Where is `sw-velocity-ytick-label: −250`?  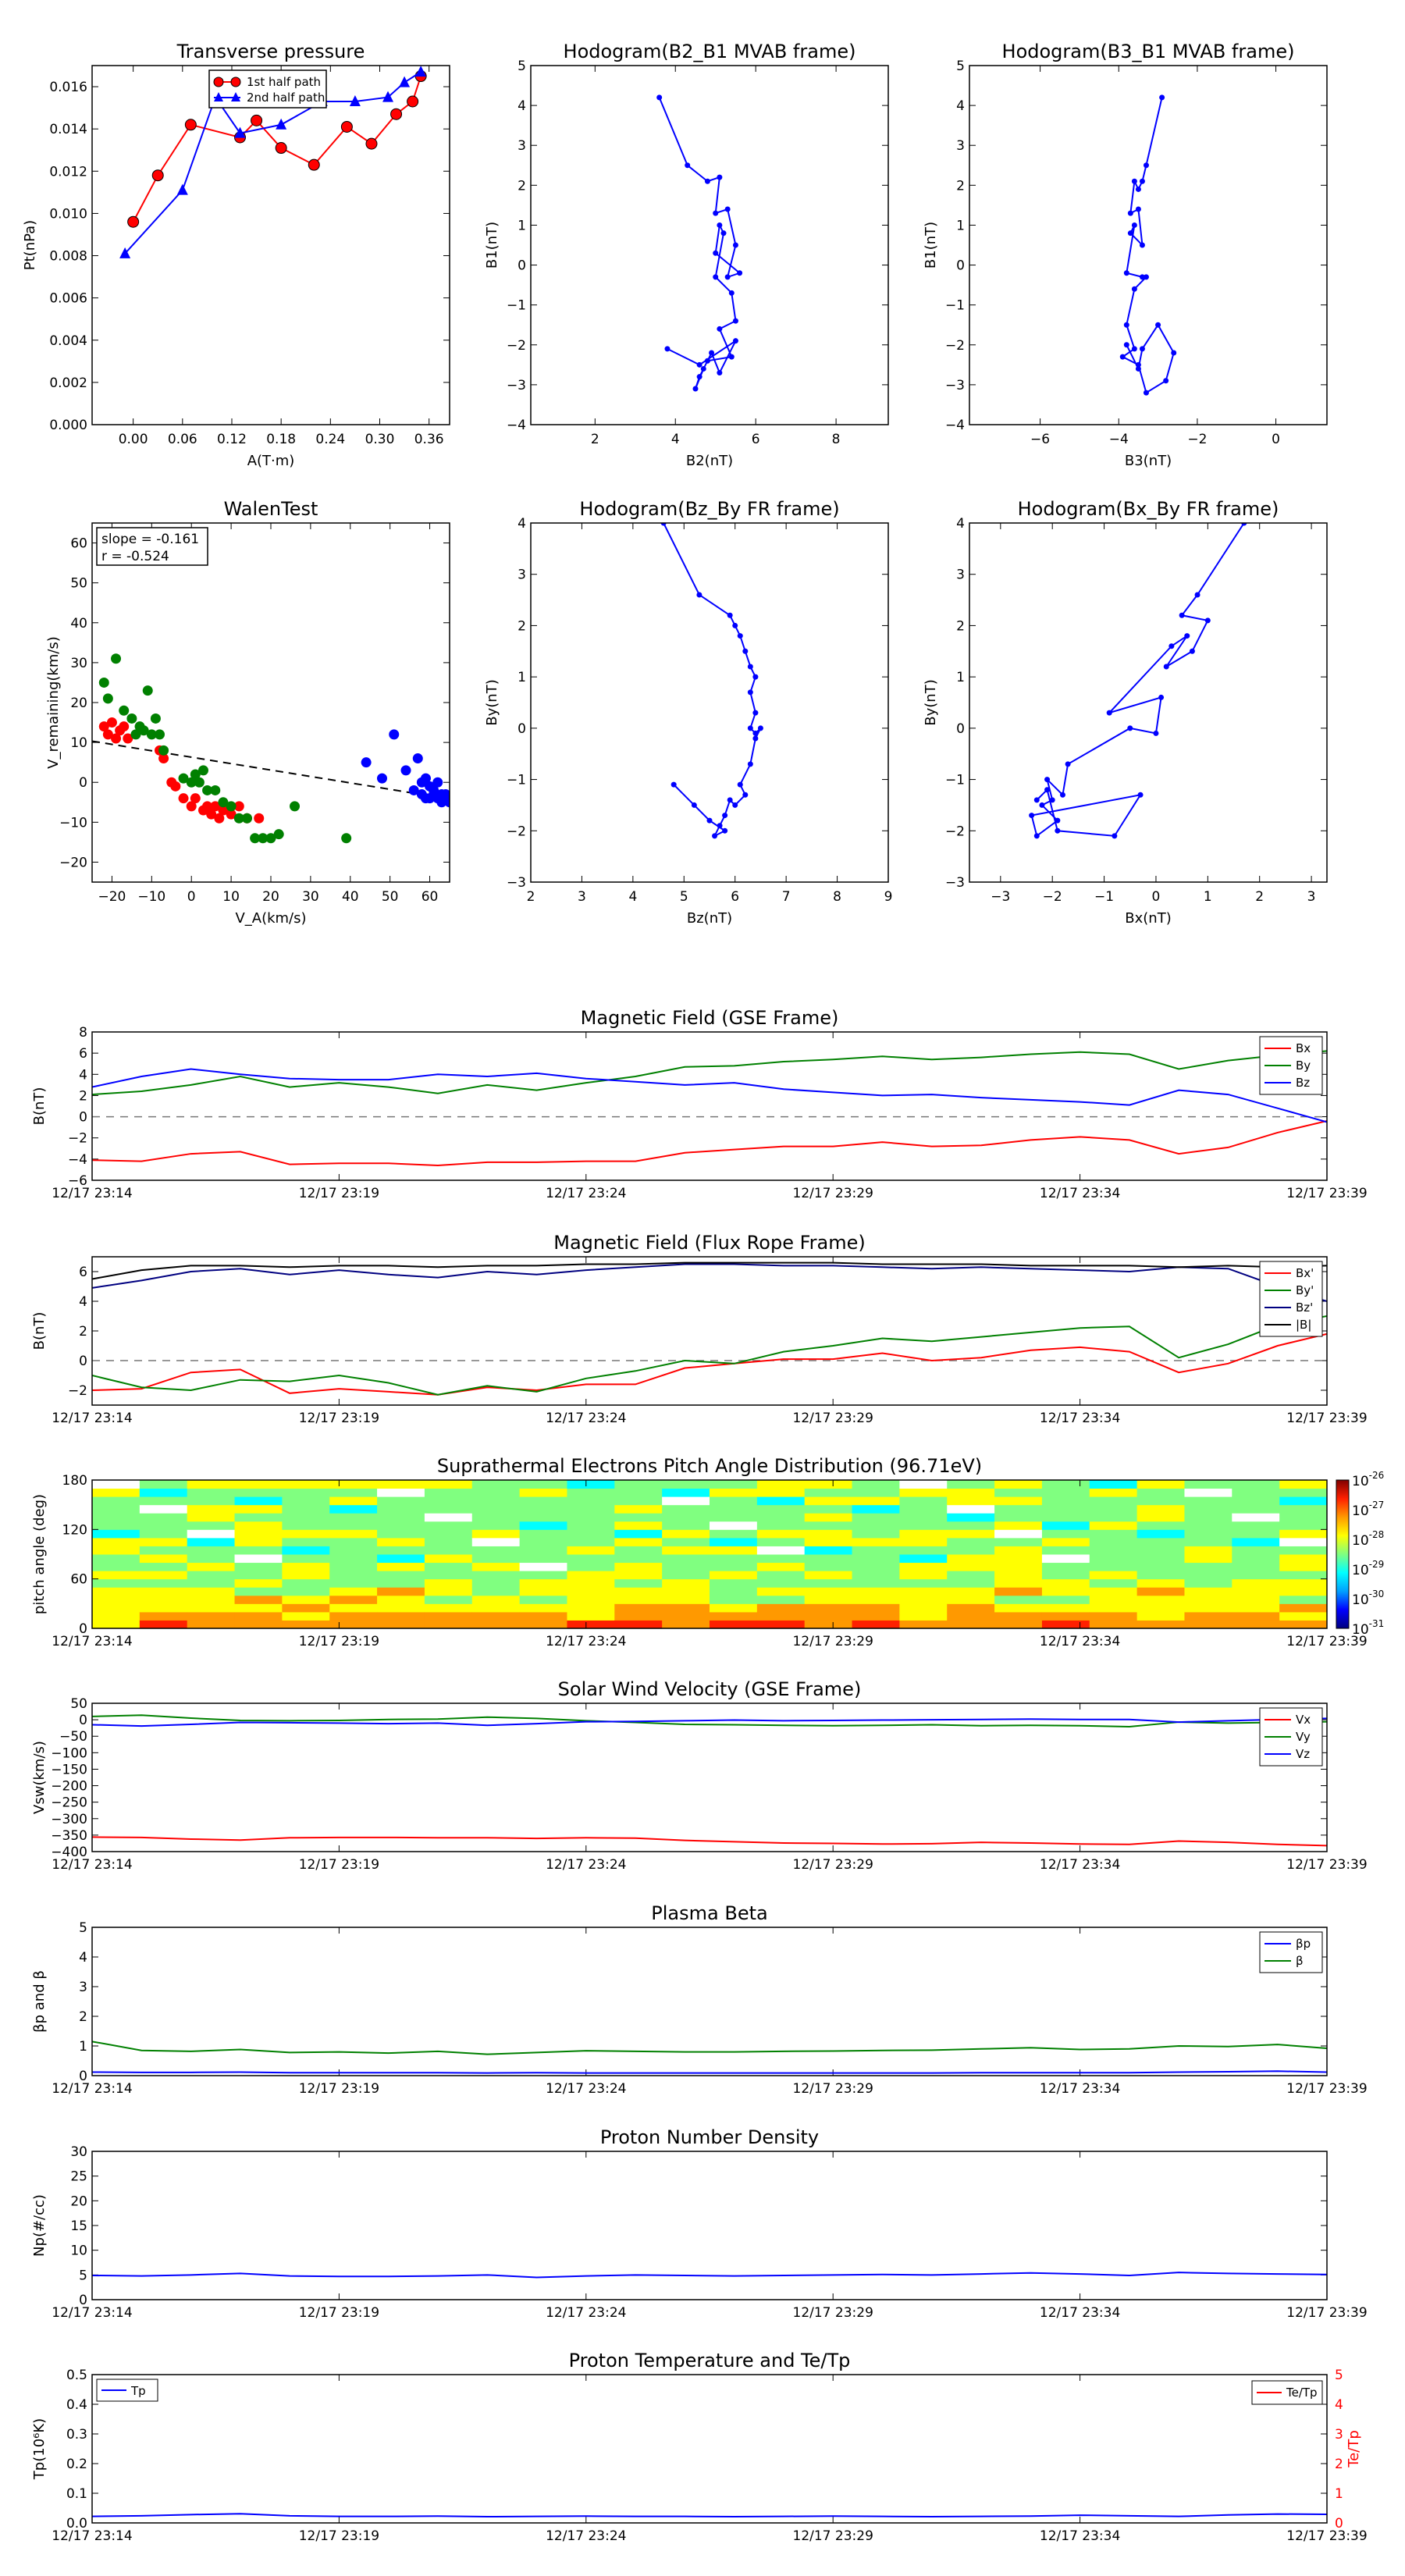
sw-velocity-ytick-label: −250 is located at coordinates (69, 1803).